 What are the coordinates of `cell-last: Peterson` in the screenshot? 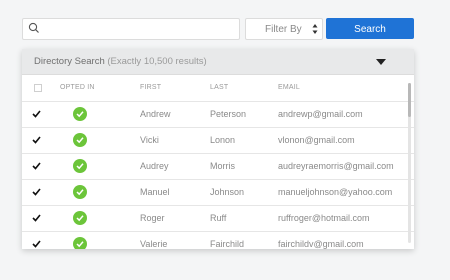 It's located at (228, 114).